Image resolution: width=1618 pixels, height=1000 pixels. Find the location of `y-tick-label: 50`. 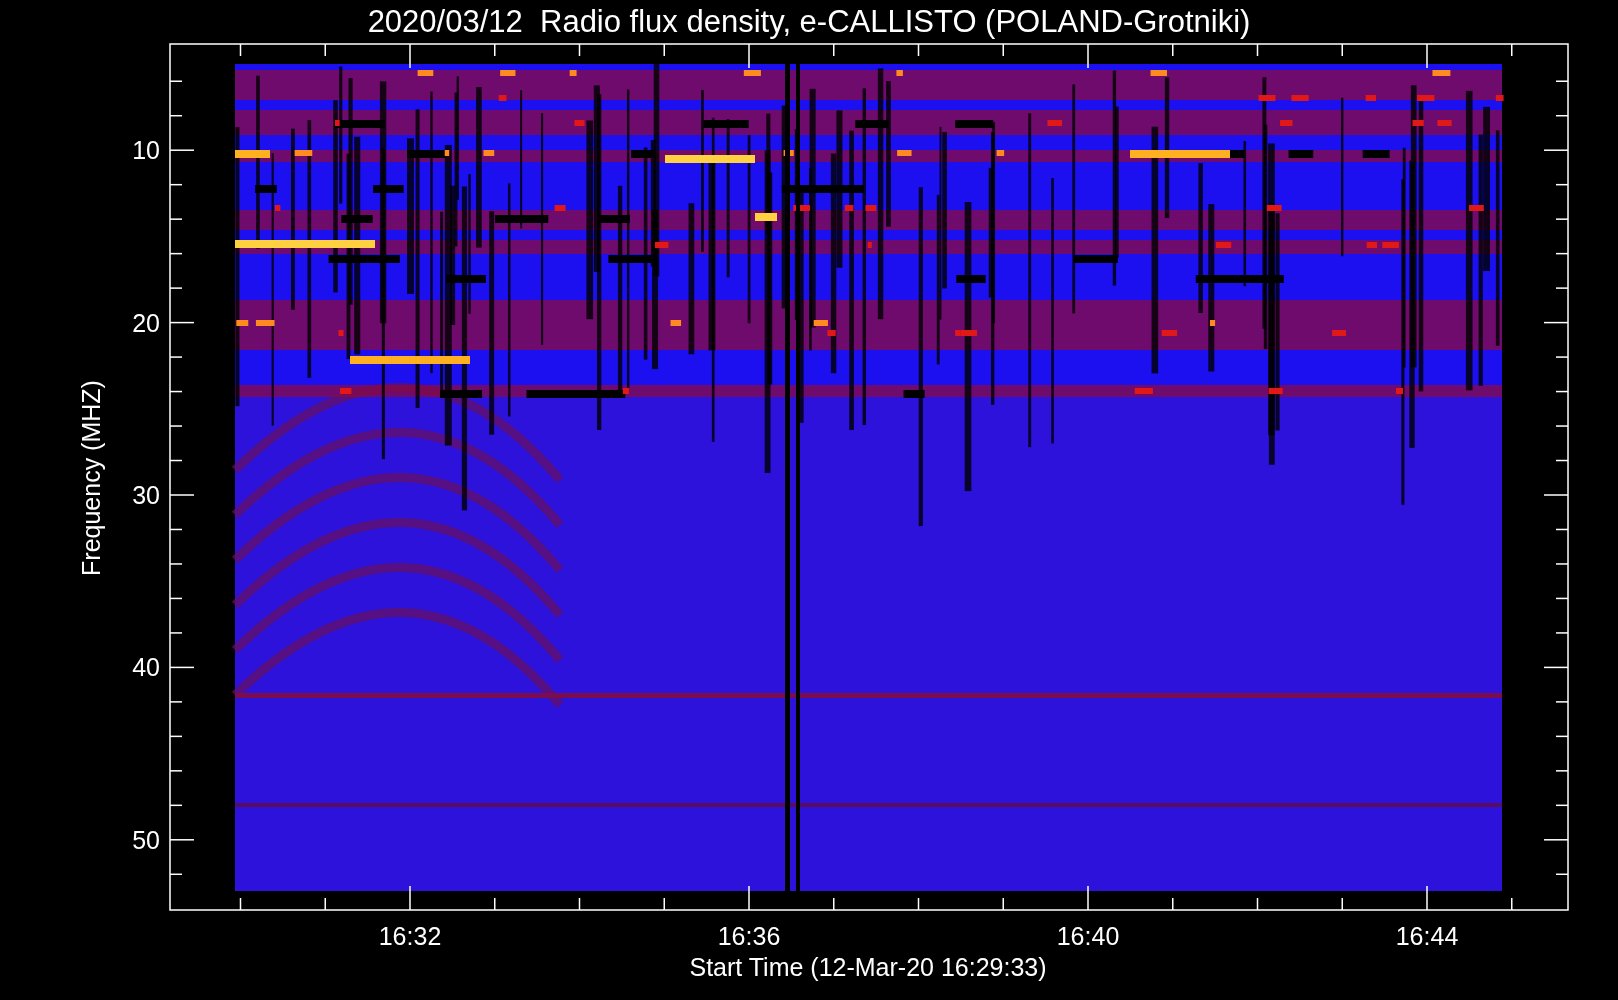

y-tick-label: 50 is located at coordinates (146, 839).